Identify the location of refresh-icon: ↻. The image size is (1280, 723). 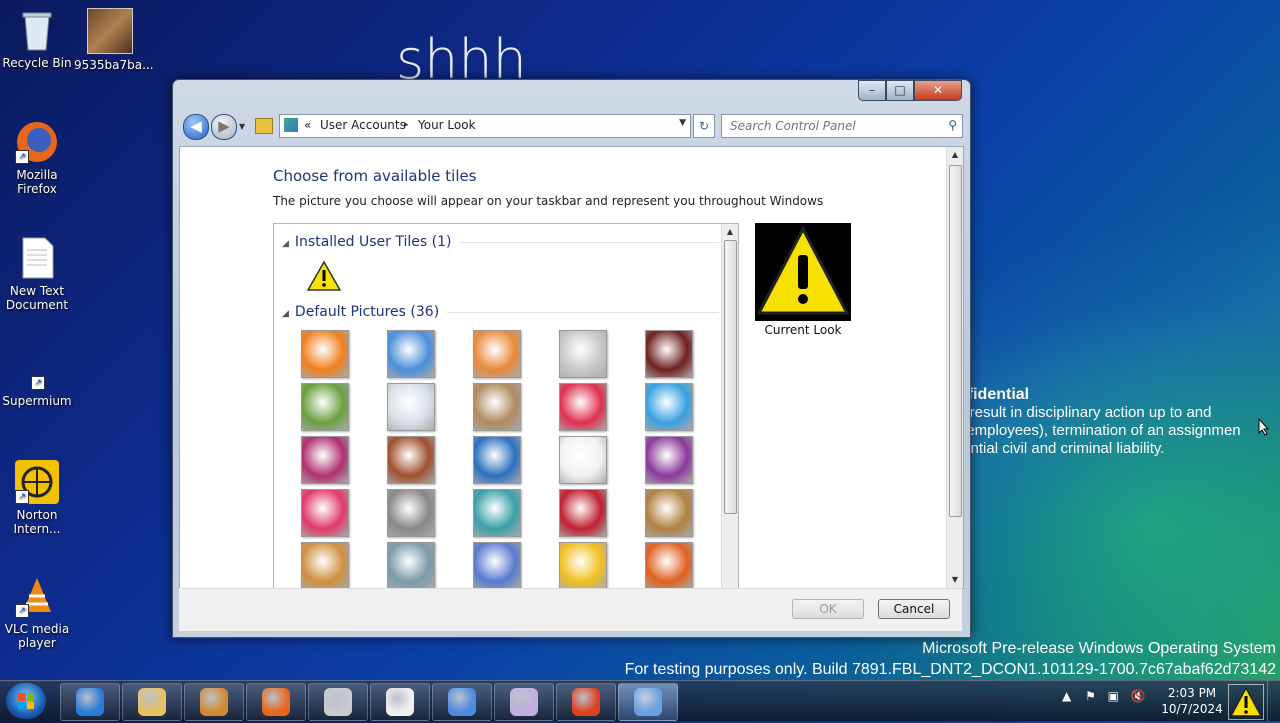
(704, 126).